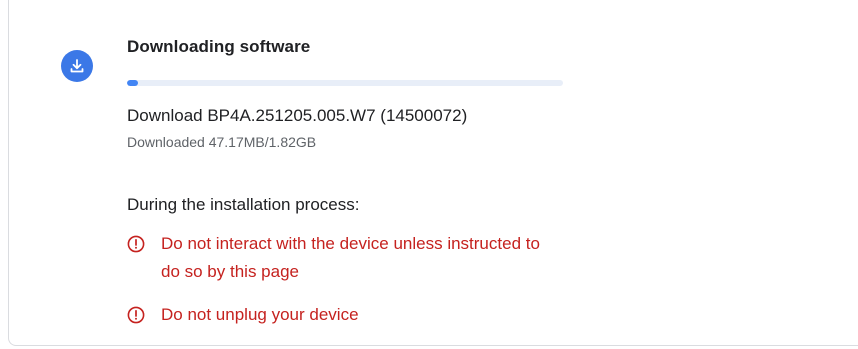 The height and width of the screenshot is (349, 858). Describe the element at coordinates (243, 204) in the screenshot. I see `installation-heading: During the installation process:` at that location.